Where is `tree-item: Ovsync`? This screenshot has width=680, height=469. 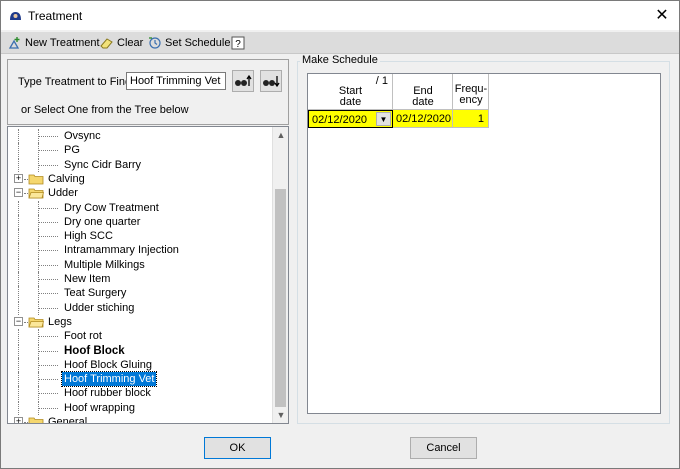 tree-item: Ovsync is located at coordinates (140, 136).